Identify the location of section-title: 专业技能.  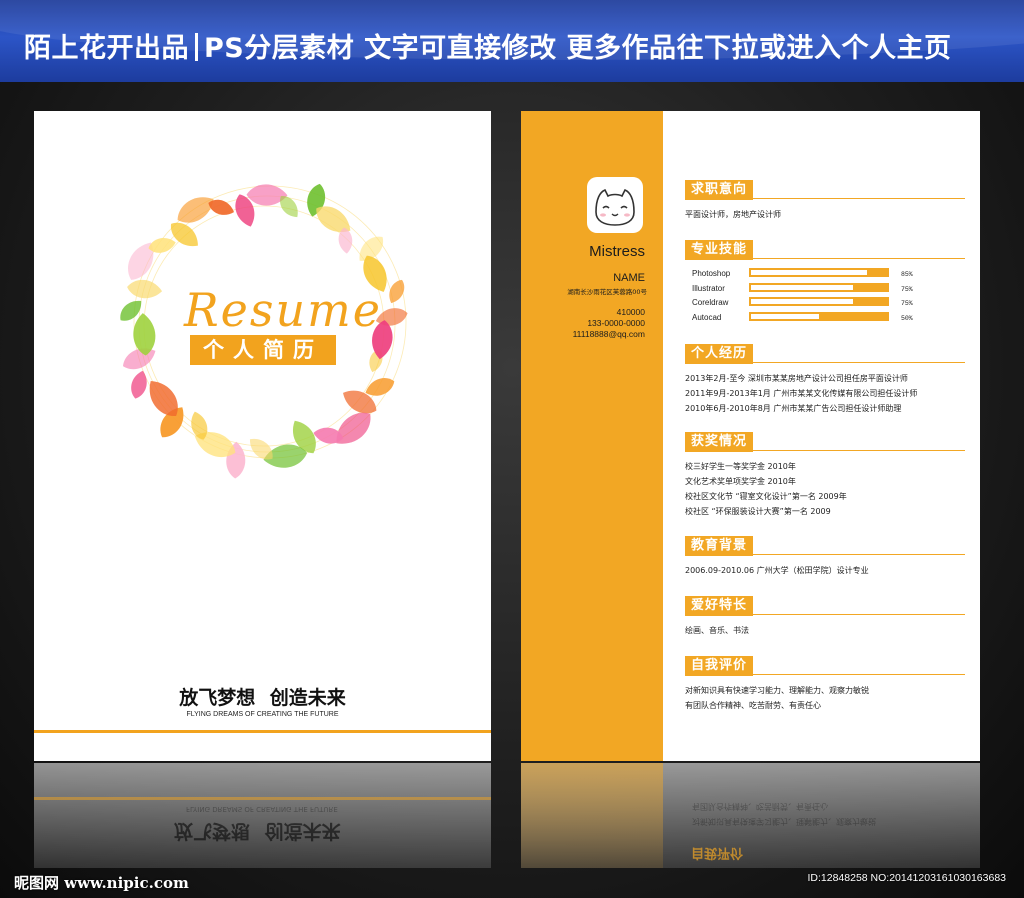
(719, 250).